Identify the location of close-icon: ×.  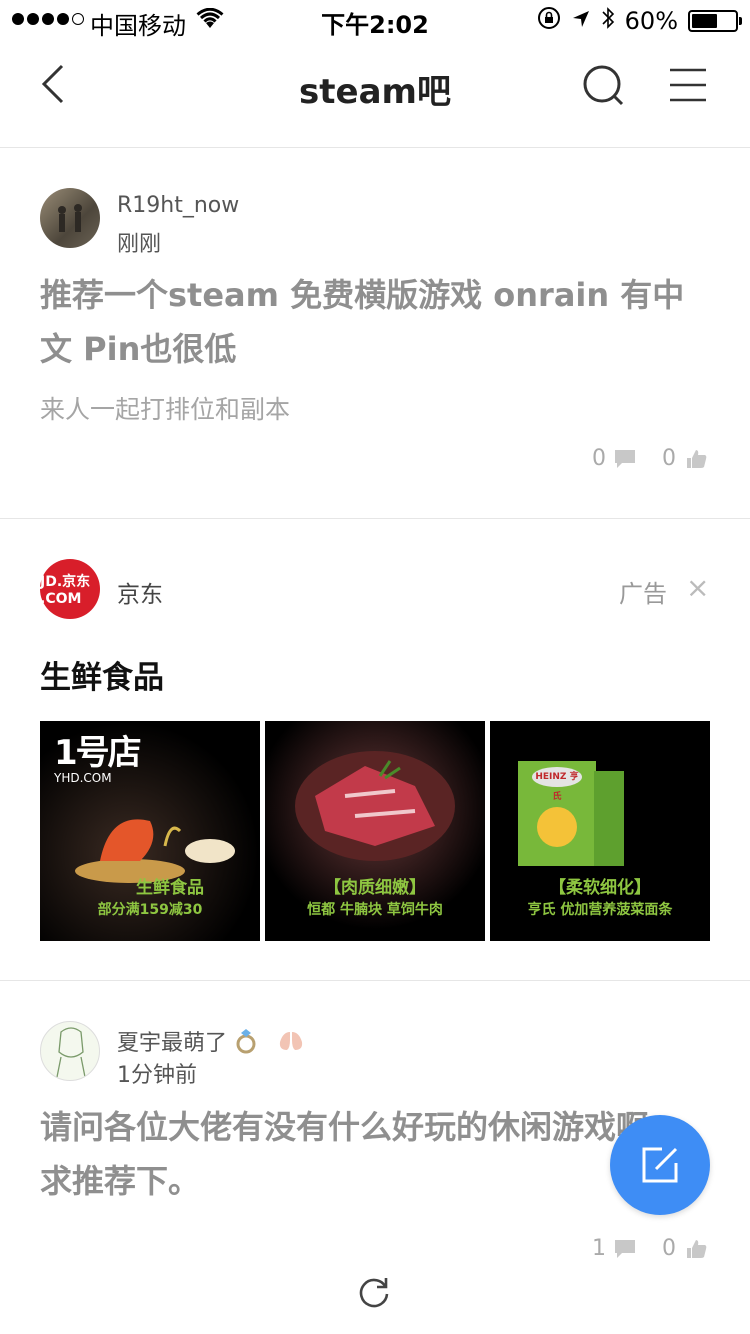
(697, 588).